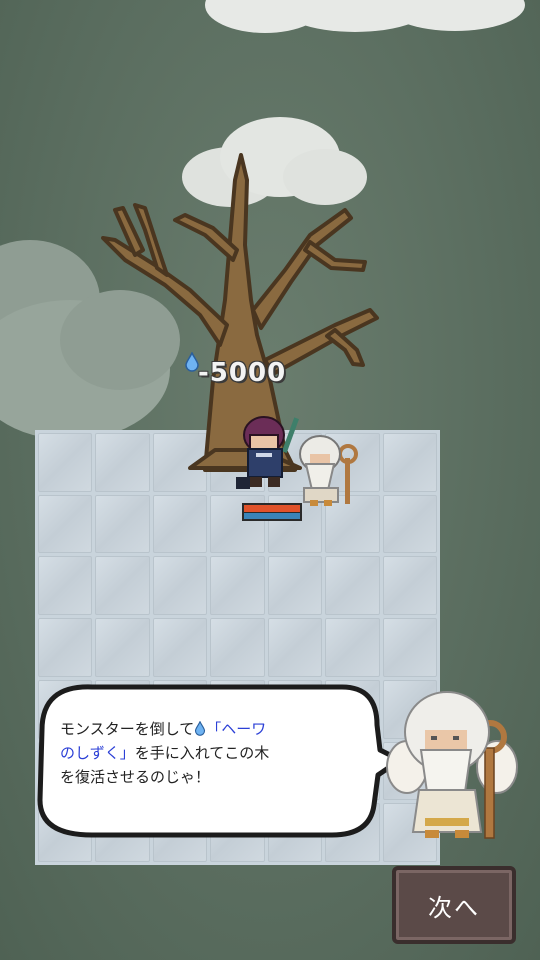 This screenshot has width=540, height=960. Describe the element at coordinates (365, 16) in the screenshot. I see `cloud-top` at that location.